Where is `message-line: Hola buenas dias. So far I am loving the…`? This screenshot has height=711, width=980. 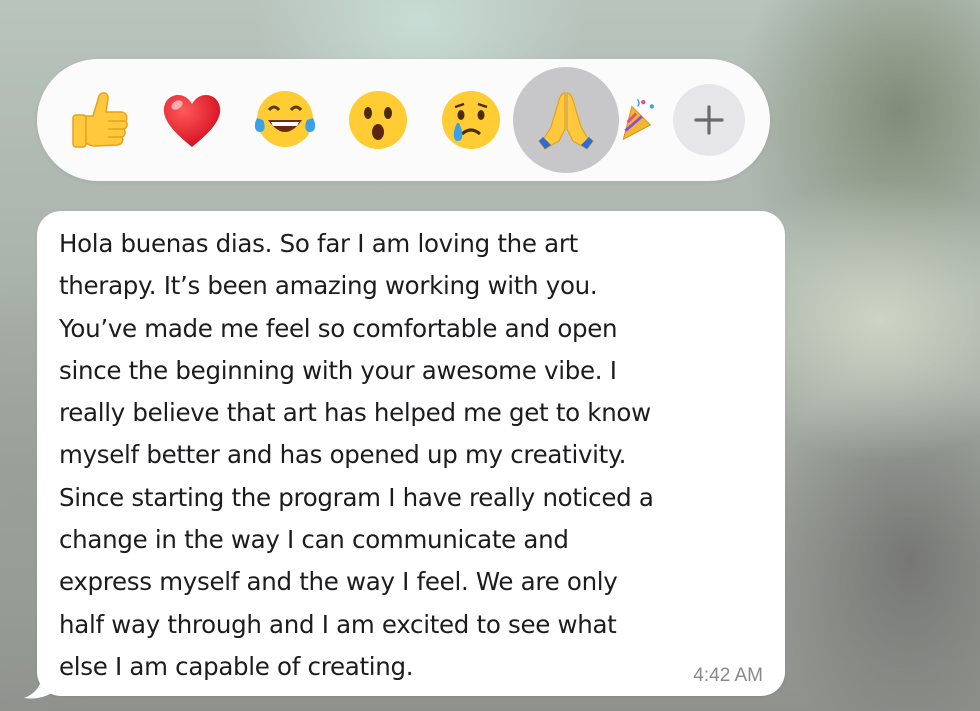
message-line: Hola buenas dias. So far I am loving the… is located at coordinates (318, 243).